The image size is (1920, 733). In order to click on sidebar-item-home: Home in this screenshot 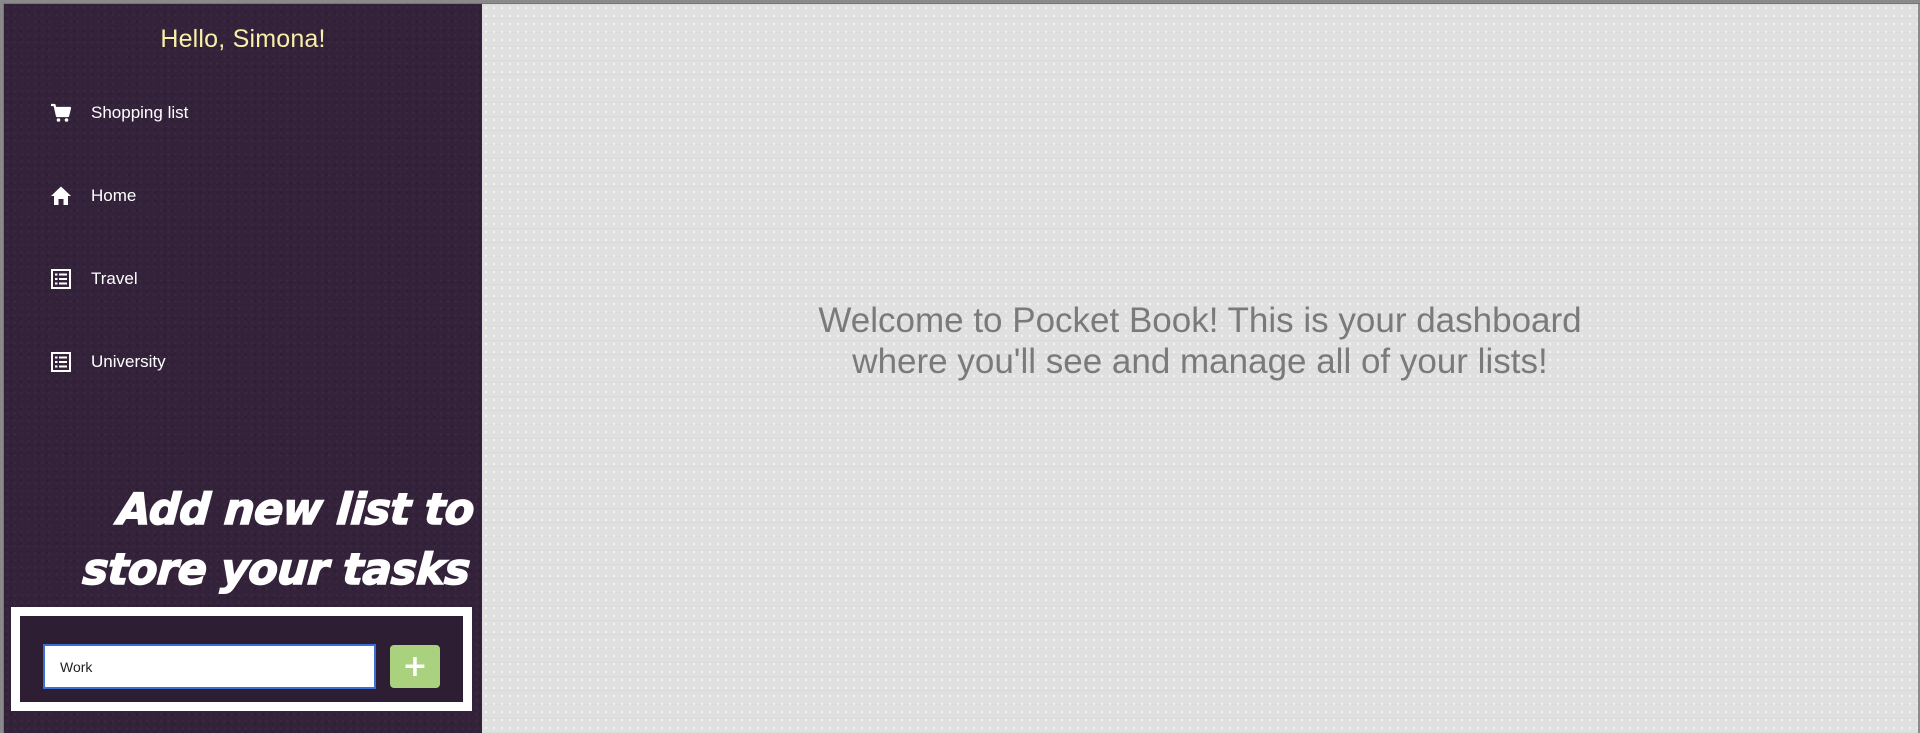, I will do `click(92, 196)`.